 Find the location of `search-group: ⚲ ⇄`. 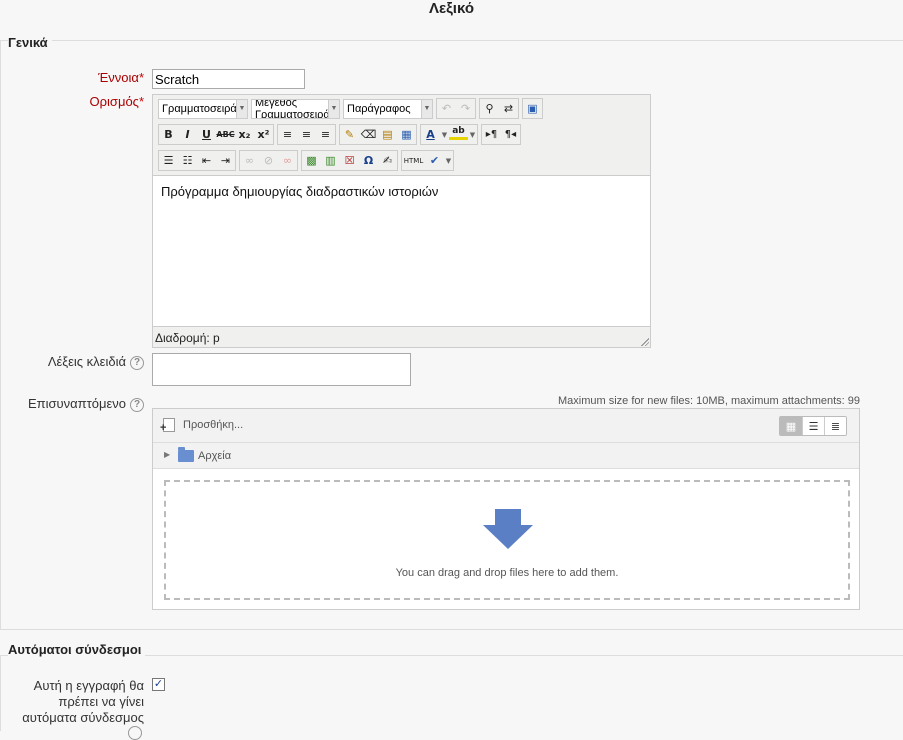

search-group: ⚲ ⇄ is located at coordinates (499, 108).